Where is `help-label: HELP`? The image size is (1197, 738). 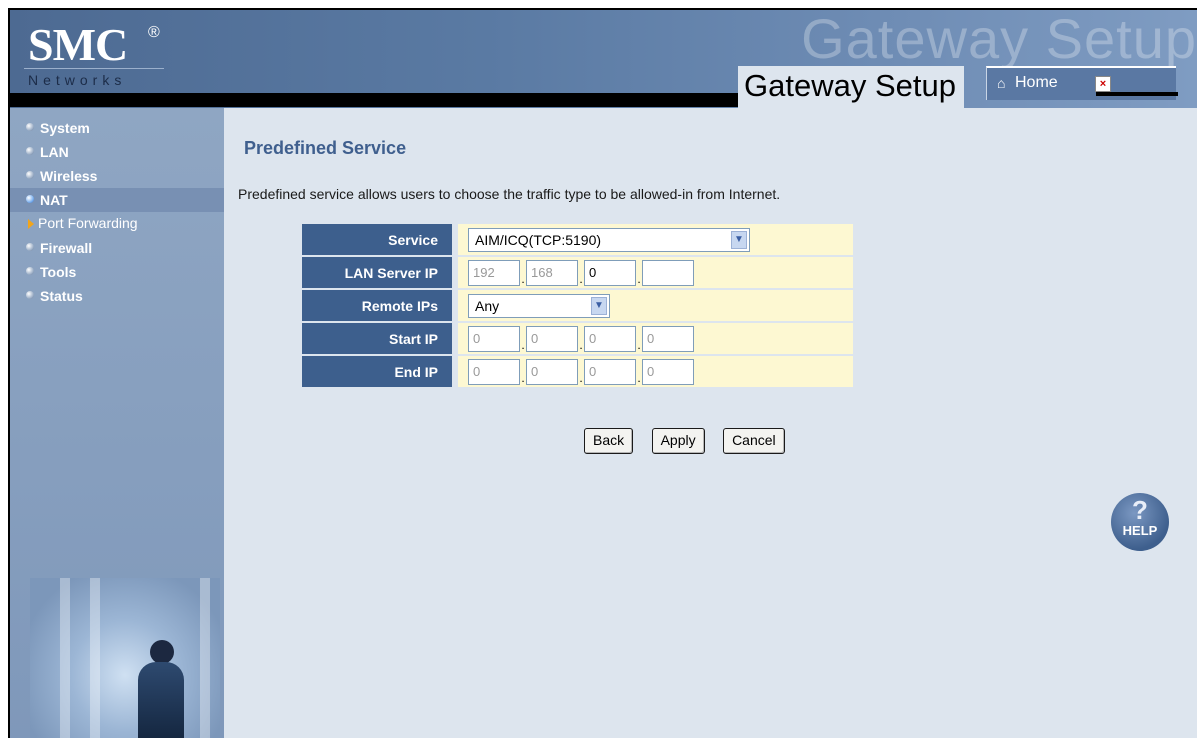 help-label: HELP is located at coordinates (1140, 530).